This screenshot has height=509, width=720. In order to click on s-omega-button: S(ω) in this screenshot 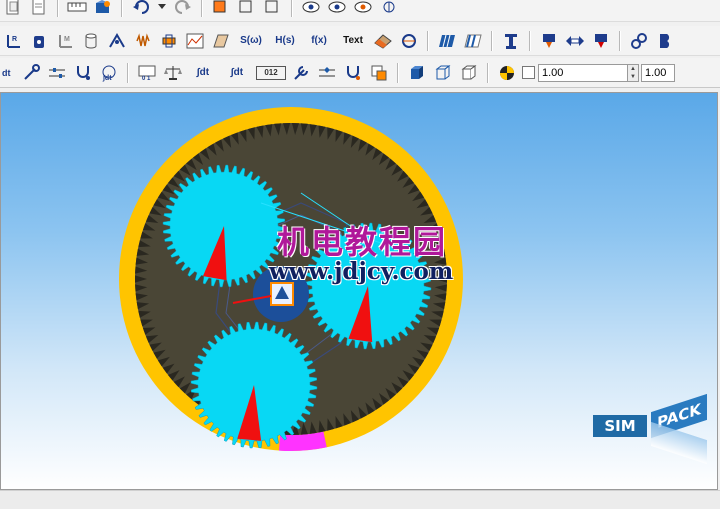, I will do `click(251, 41)`.